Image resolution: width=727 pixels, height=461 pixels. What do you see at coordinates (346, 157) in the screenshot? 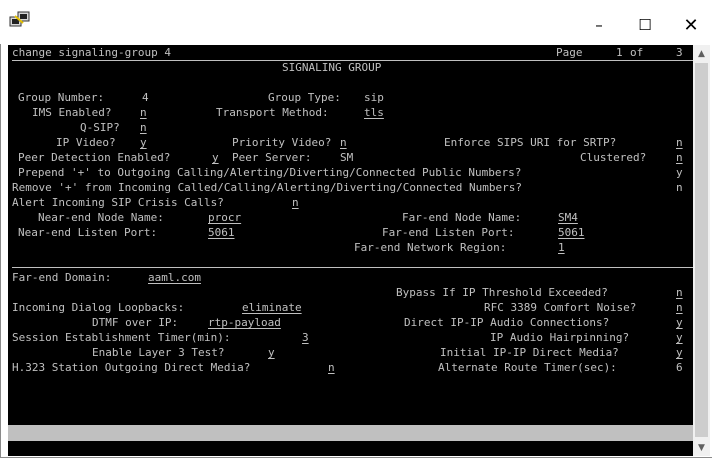
I see `peer-server-field: SM` at bounding box center [346, 157].